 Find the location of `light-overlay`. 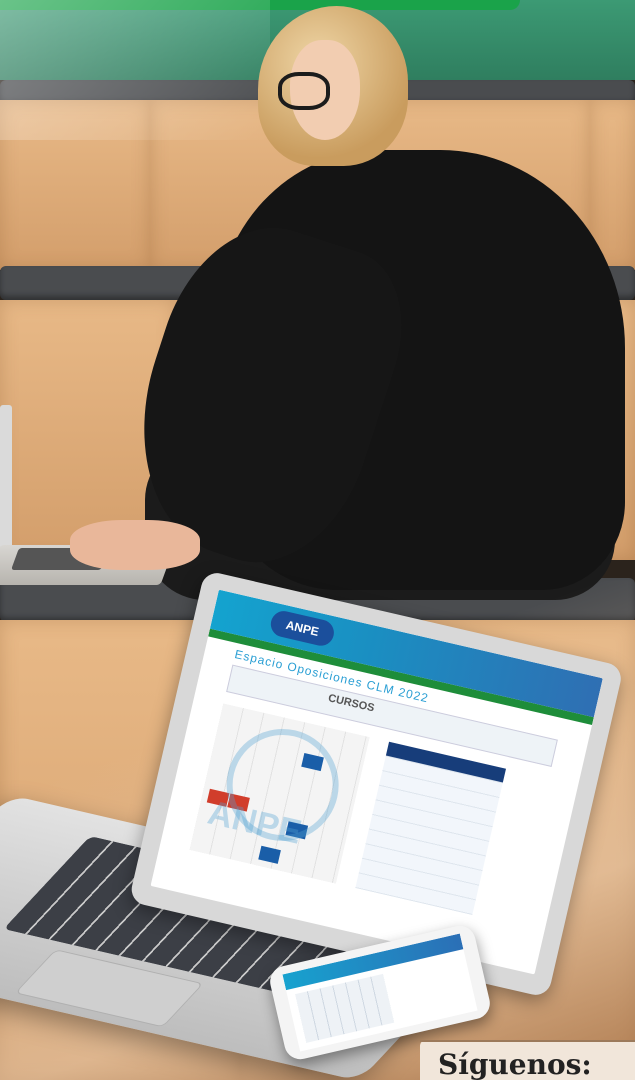

light-overlay is located at coordinates (135, 70).